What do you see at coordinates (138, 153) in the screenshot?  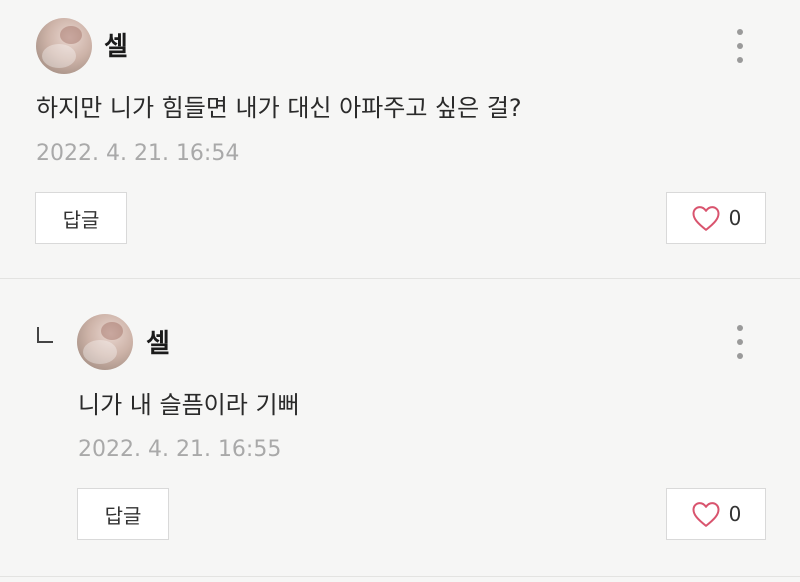 I see `comment-timestamp: 2022. 4. 21. 16:54` at bounding box center [138, 153].